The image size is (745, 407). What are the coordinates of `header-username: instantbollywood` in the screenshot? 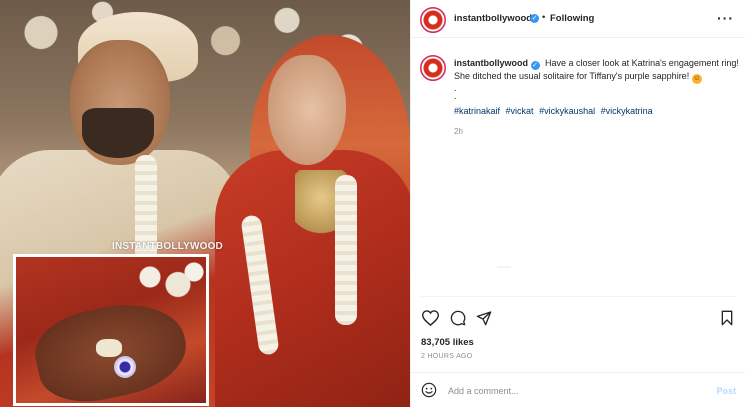 It's located at (493, 18).